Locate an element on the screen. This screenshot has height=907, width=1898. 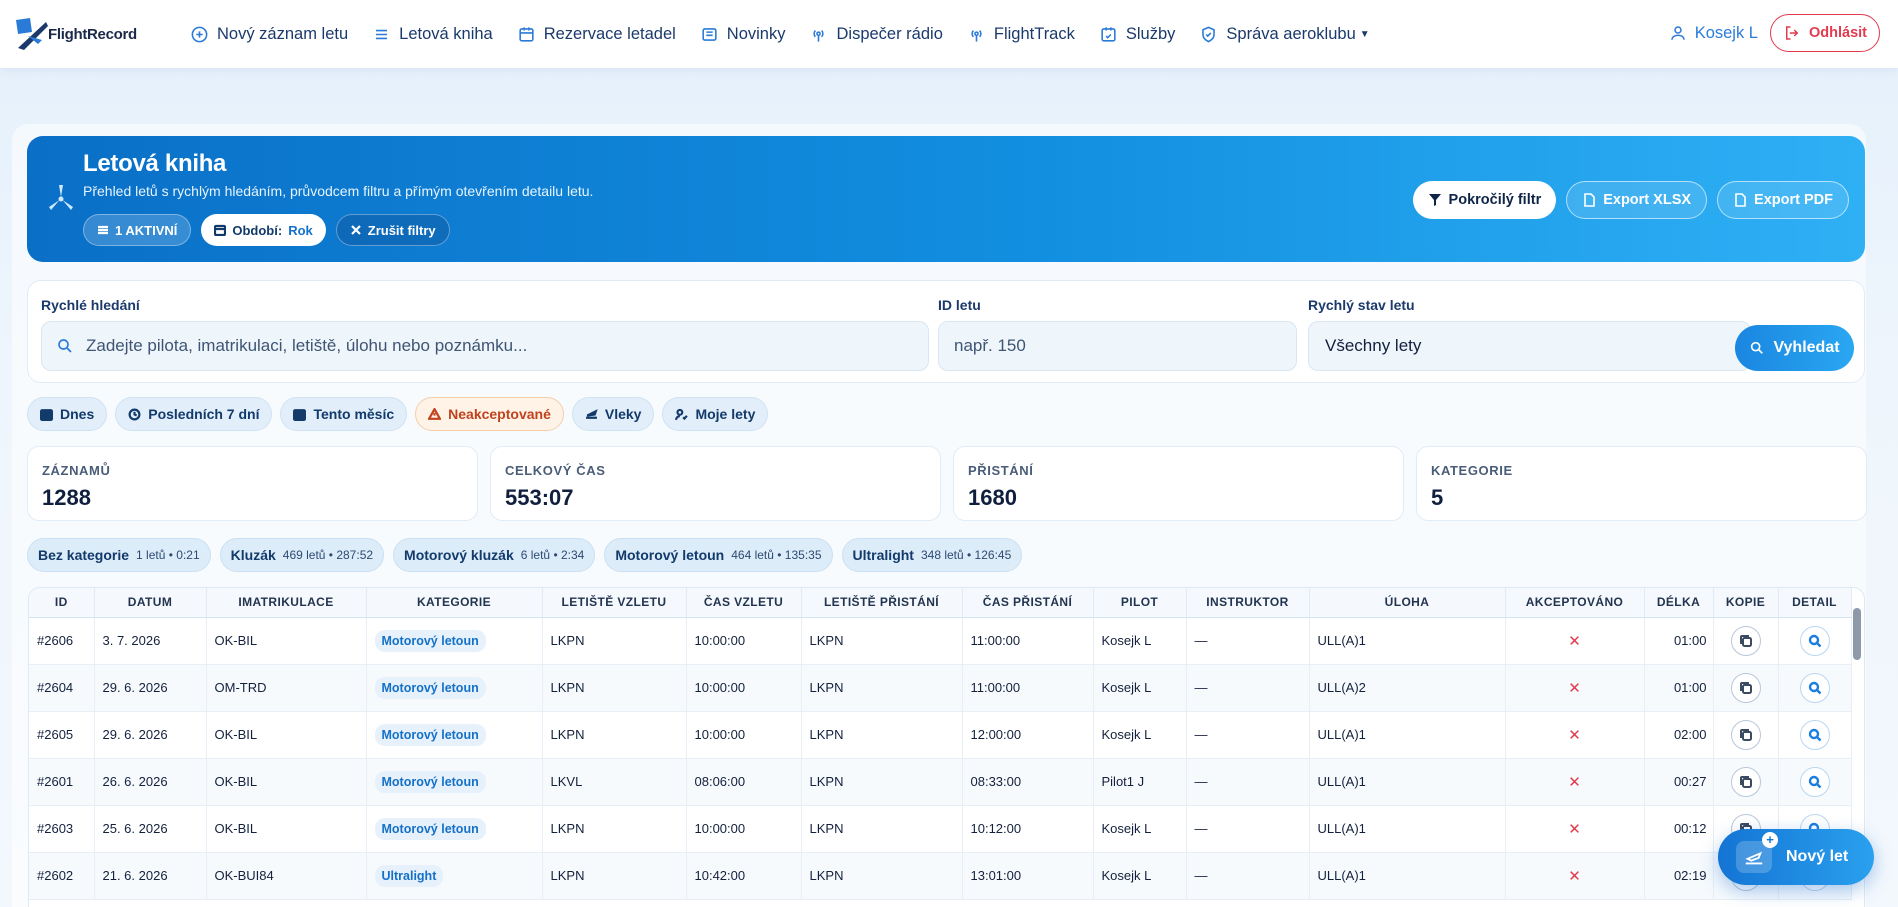
category-meta: 1 letů • 0:21 is located at coordinates (168, 555).